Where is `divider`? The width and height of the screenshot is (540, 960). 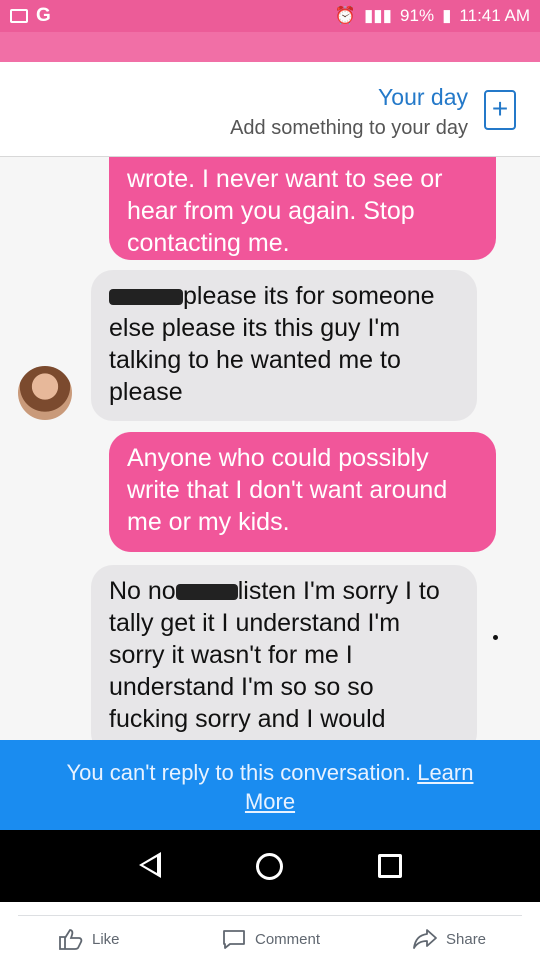
divider is located at coordinates (270, 915).